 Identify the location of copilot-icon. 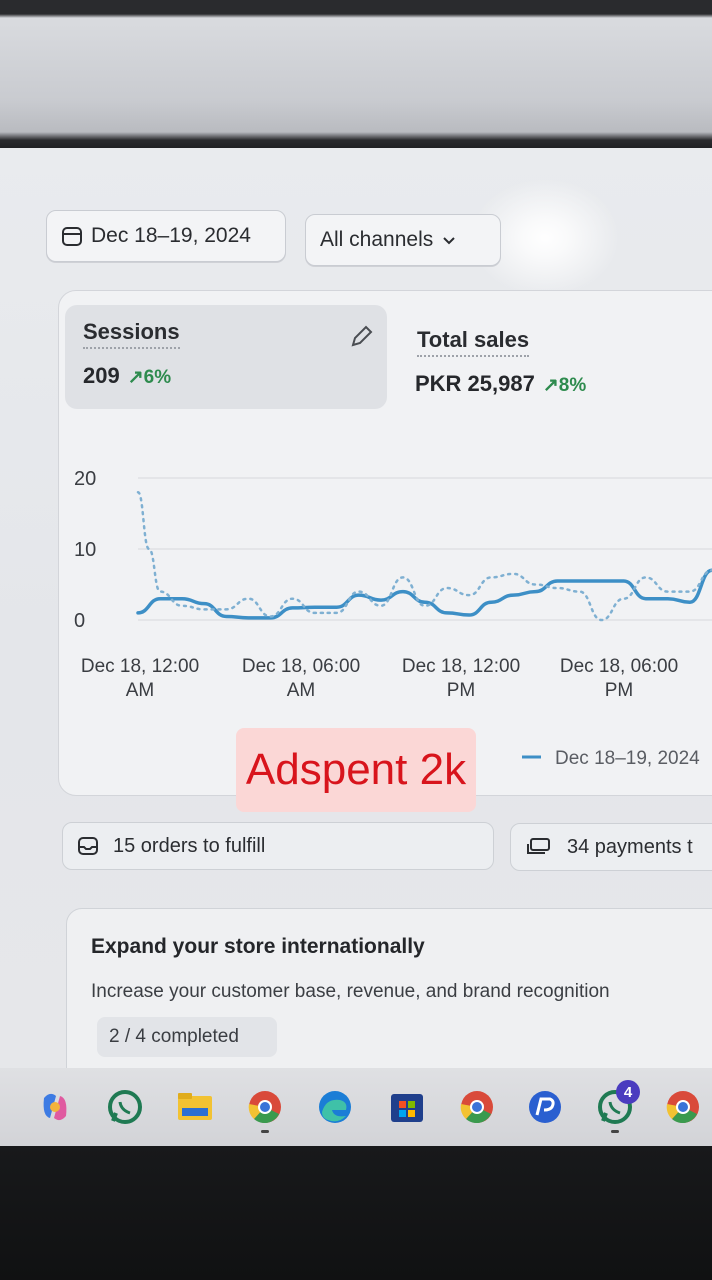
(55, 1107).